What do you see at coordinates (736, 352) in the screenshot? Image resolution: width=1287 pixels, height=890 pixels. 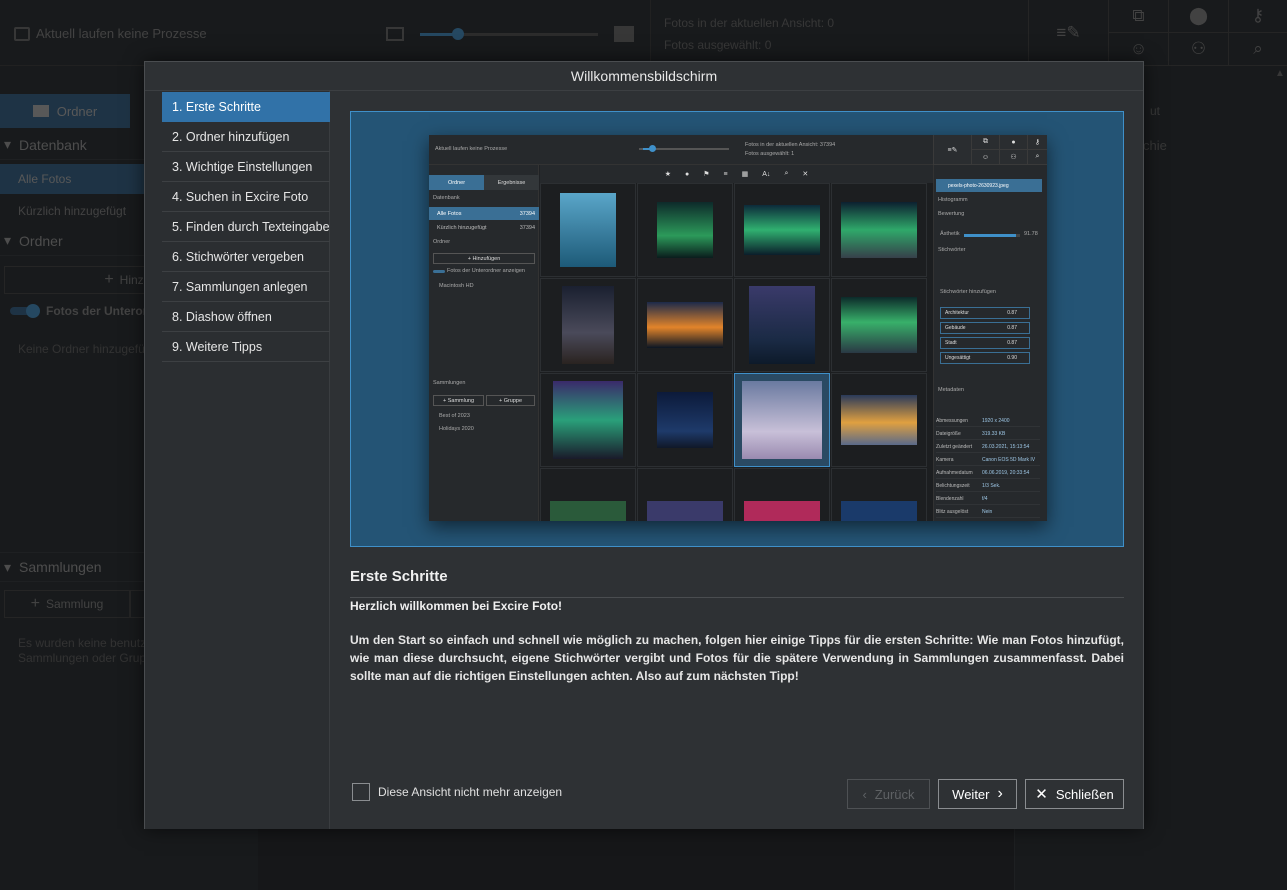 I see `mini-photo-grid` at bounding box center [736, 352].